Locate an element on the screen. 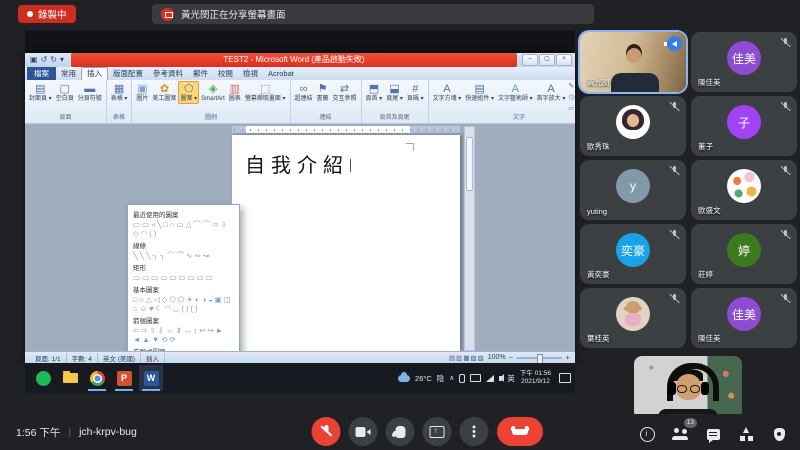  window-close-button: × is located at coordinates (564, 60).